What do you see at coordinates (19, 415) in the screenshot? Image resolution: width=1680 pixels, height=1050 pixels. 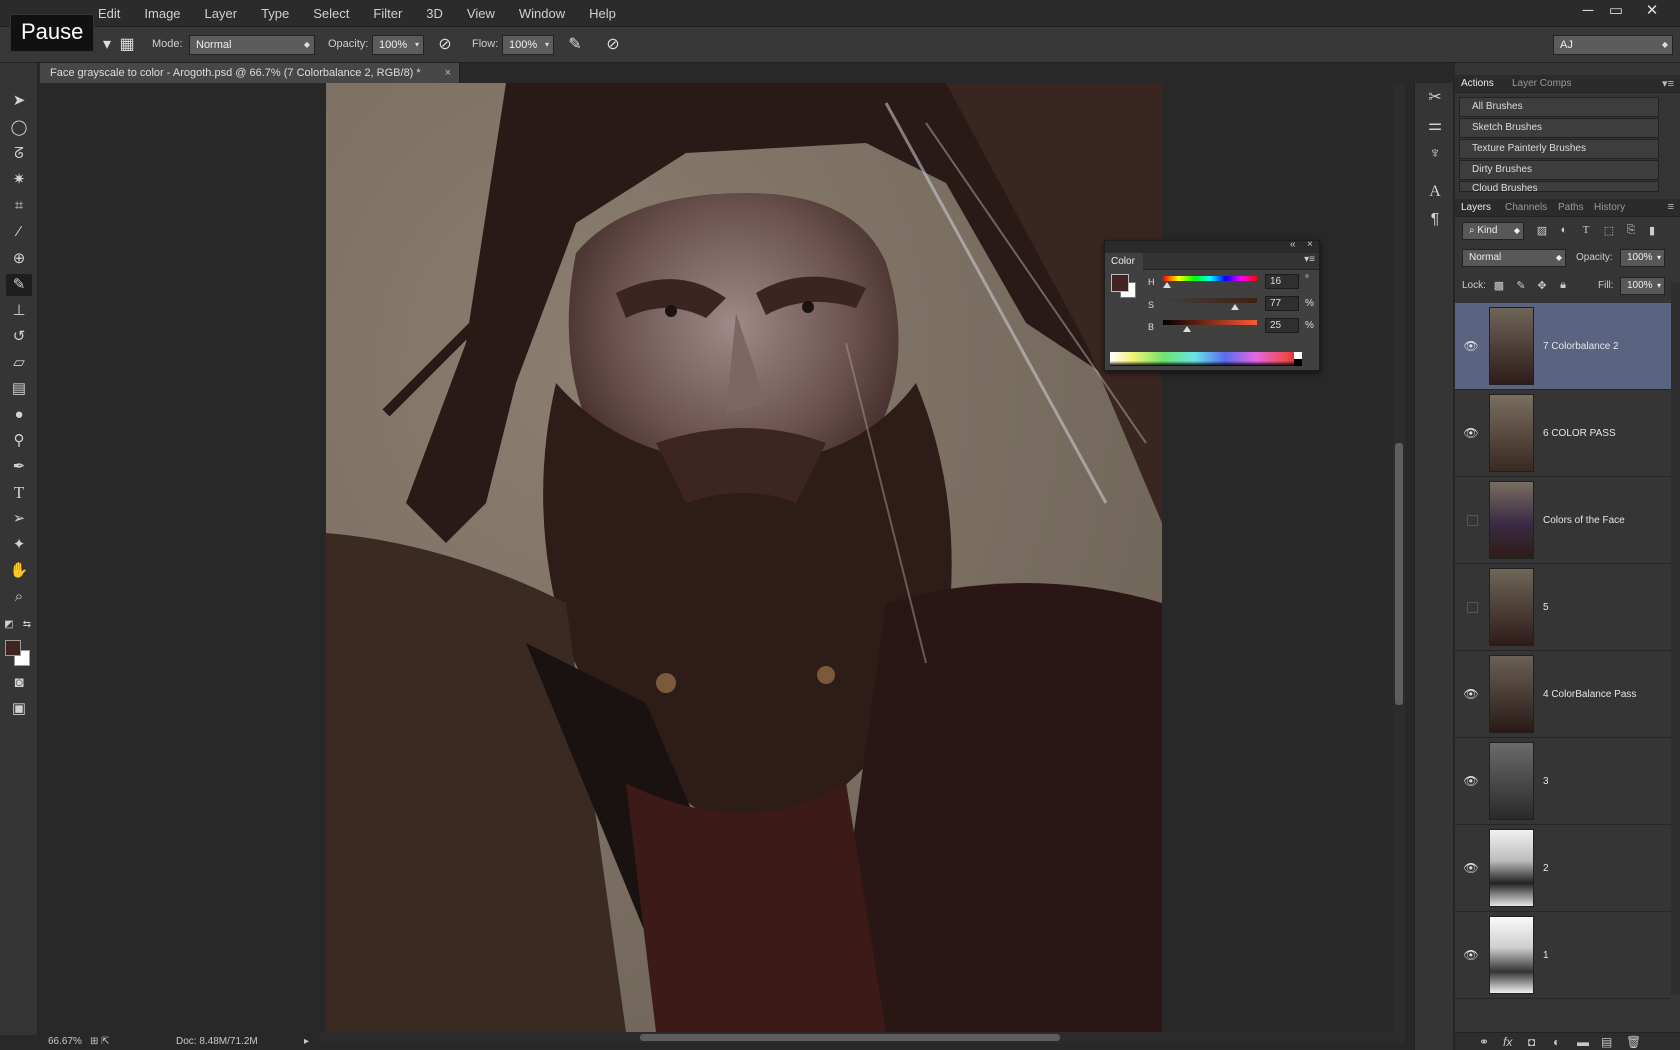 I see `blur-tool-icon: ●` at bounding box center [19, 415].